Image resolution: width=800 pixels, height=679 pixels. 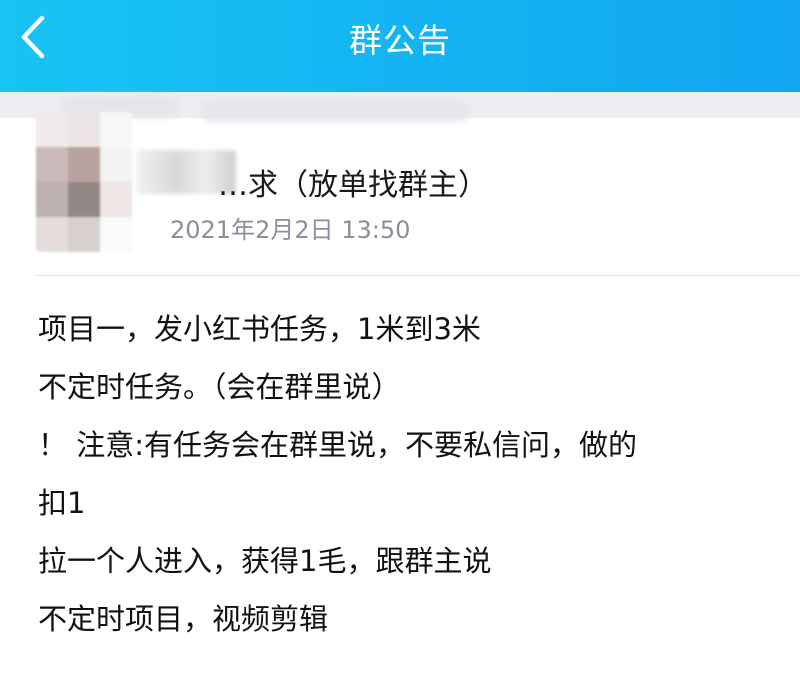 What do you see at coordinates (265, 561) in the screenshot?
I see `announcement-line: 拉一个人进入，获得1毛，跟群主说` at bounding box center [265, 561].